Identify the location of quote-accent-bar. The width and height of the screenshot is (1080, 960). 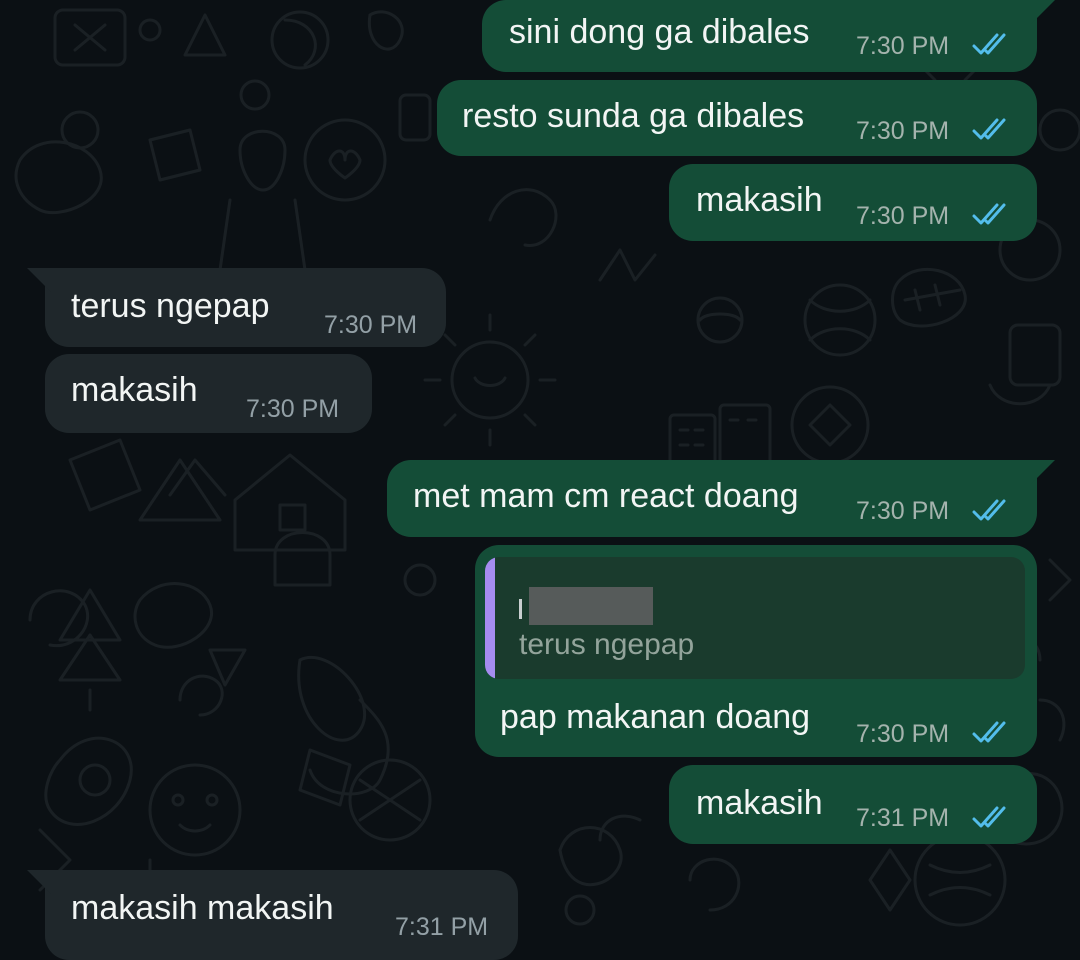
(490, 618).